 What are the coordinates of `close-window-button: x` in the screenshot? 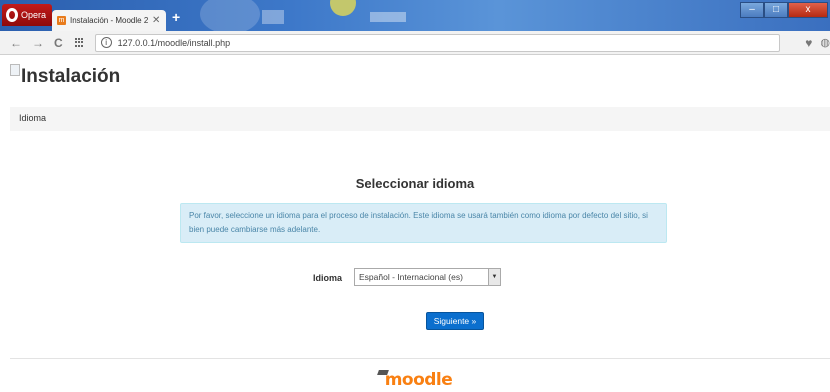 It's located at (808, 10).